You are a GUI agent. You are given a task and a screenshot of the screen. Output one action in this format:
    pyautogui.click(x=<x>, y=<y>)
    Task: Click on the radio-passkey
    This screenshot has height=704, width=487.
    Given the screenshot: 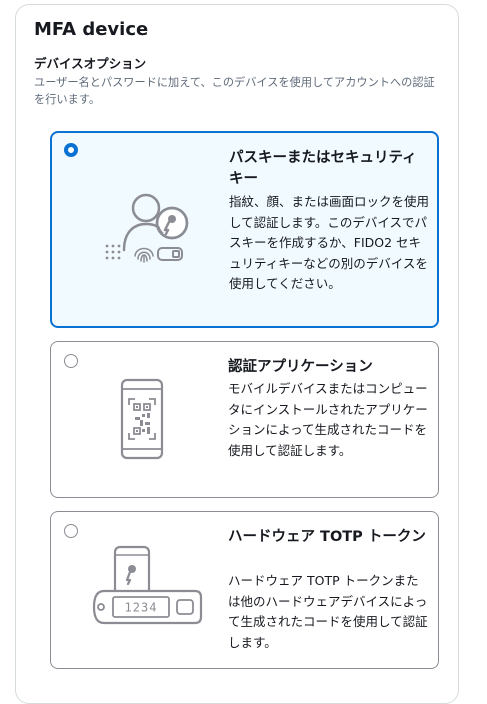 What is the action you would take?
    pyautogui.click(x=71, y=150)
    